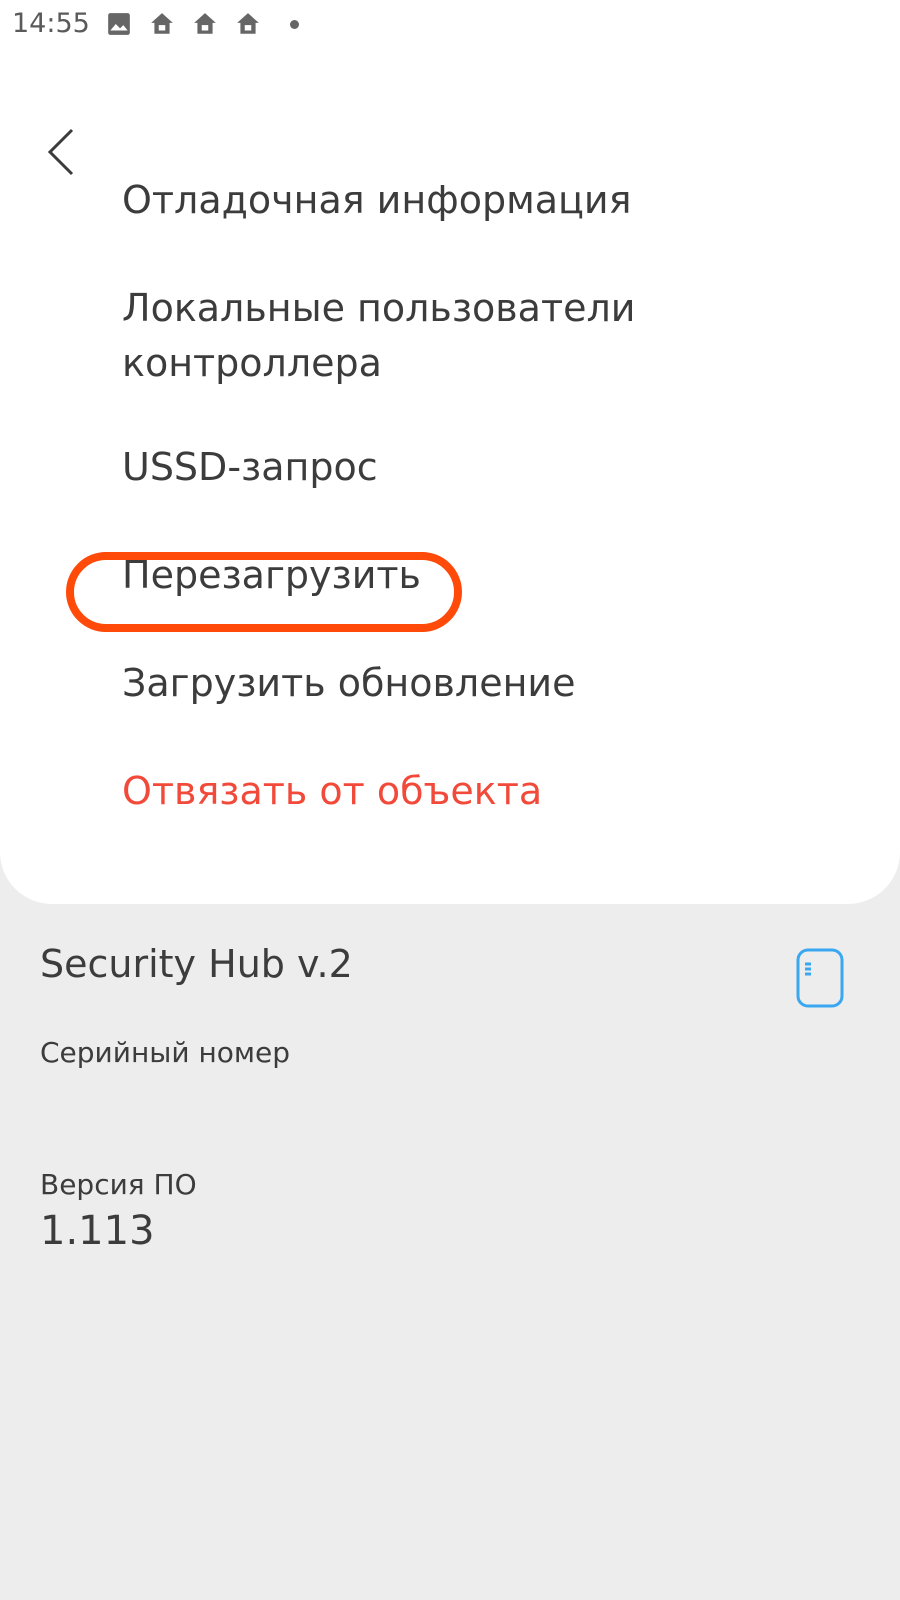 The image size is (900, 1600). What do you see at coordinates (97, 1231) in the screenshot?
I see `firmware-version-value: 1.113` at bounding box center [97, 1231].